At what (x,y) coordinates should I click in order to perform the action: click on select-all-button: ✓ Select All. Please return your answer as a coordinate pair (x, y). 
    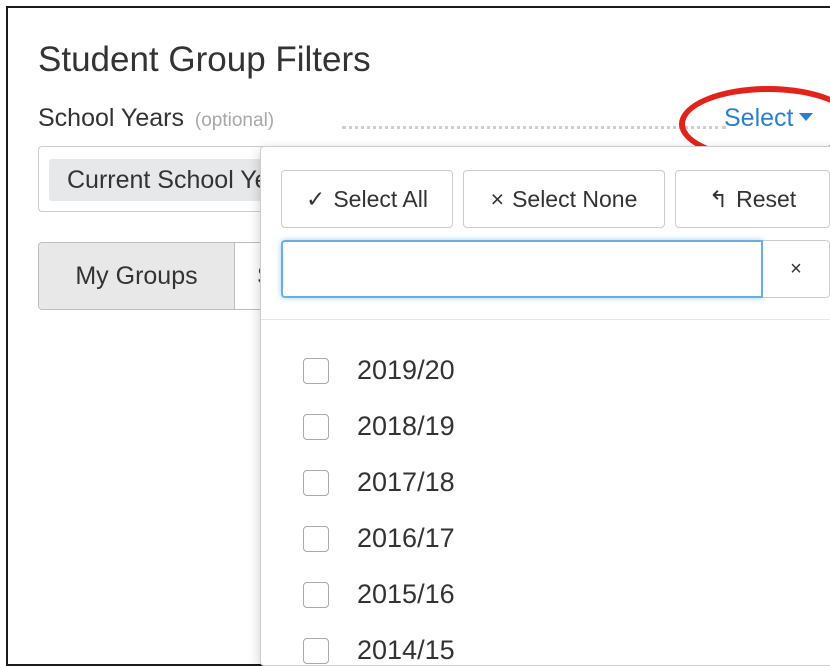
    Looking at the image, I should click on (367, 199).